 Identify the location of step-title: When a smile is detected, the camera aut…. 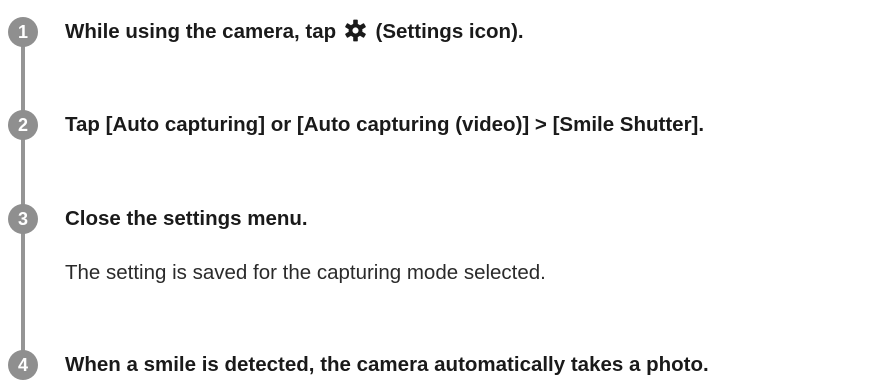
(387, 364).